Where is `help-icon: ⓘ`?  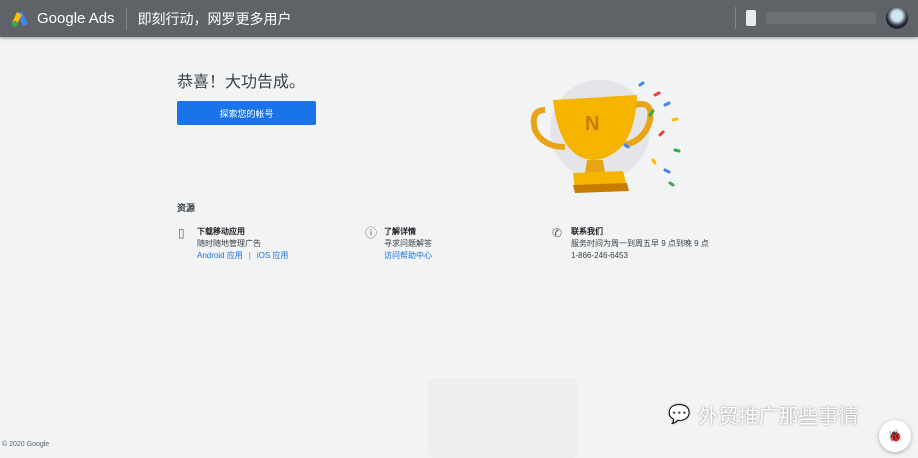 help-icon: ⓘ is located at coordinates (371, 233).